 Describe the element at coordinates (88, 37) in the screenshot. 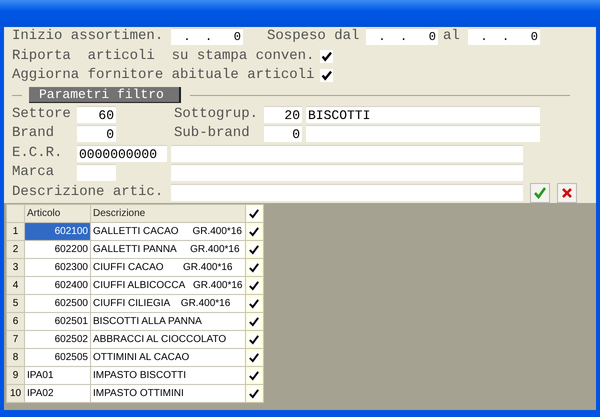

I see `field-label: Inizio assortimen.` at that location.